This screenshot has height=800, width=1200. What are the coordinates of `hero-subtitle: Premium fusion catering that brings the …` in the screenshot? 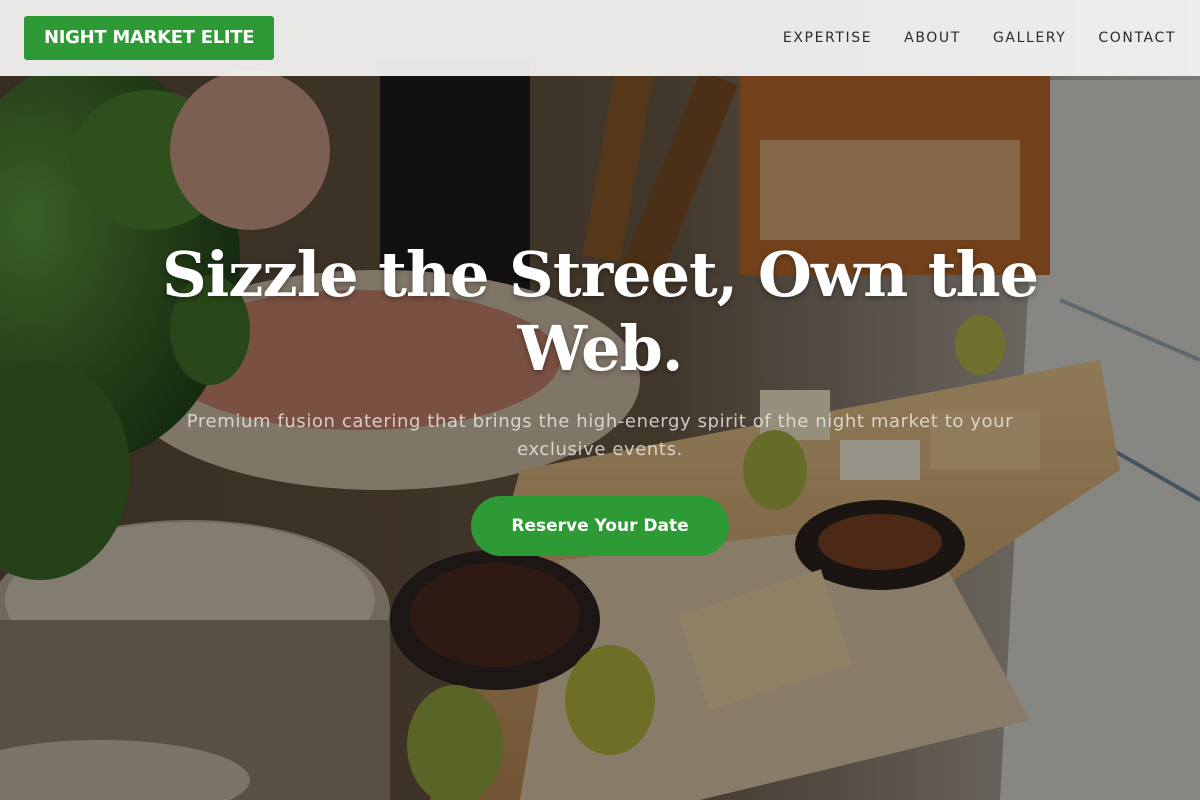 It's located at (600, 435).